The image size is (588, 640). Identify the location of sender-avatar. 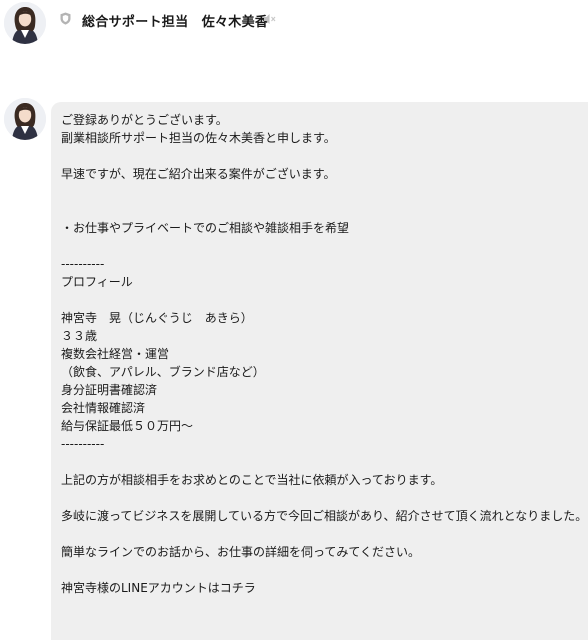
(25, 23).